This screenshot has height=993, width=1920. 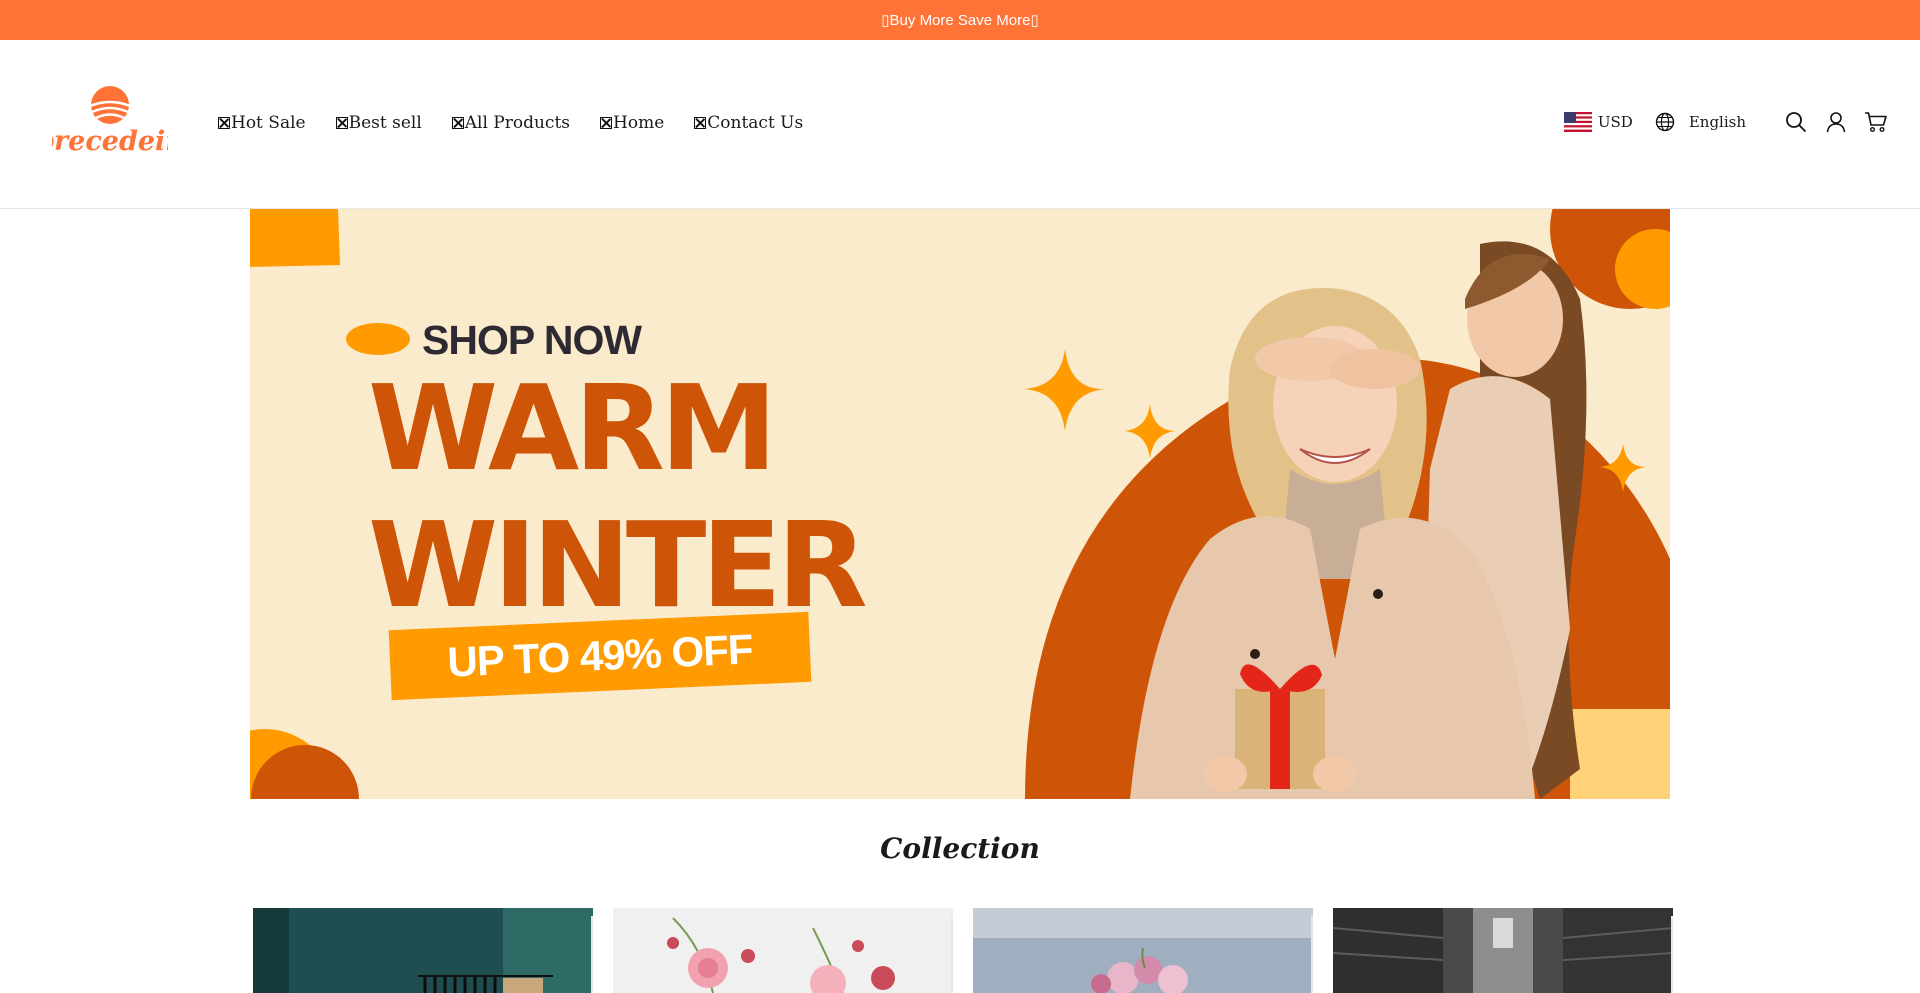 I want to click on nav-all-products: All Products, so click(x=511, y=123).